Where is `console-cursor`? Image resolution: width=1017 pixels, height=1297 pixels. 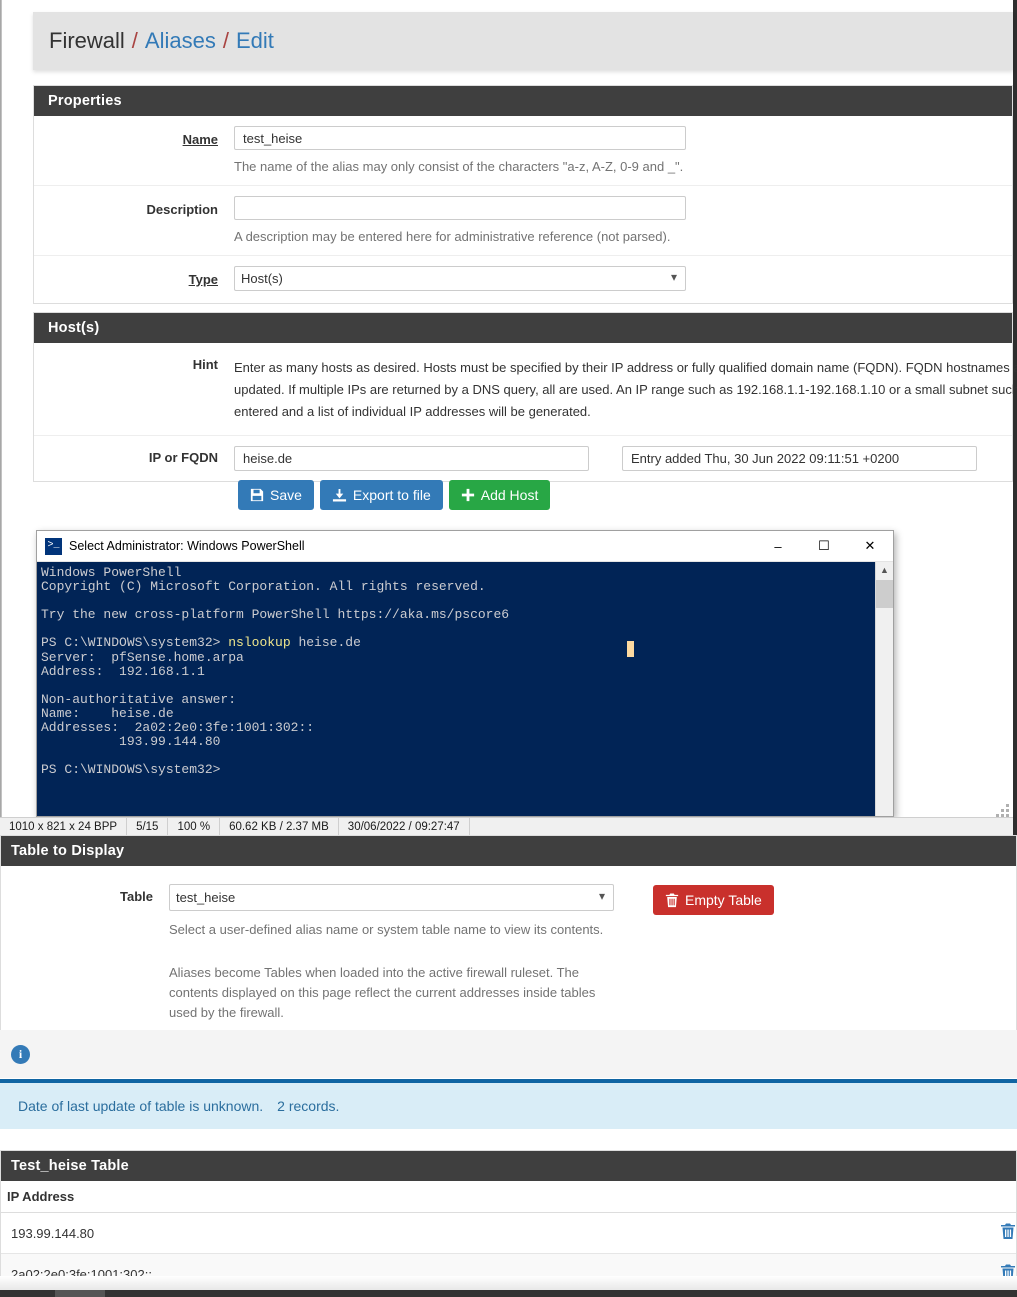 console-cursor is located at coordinates (630, 649).